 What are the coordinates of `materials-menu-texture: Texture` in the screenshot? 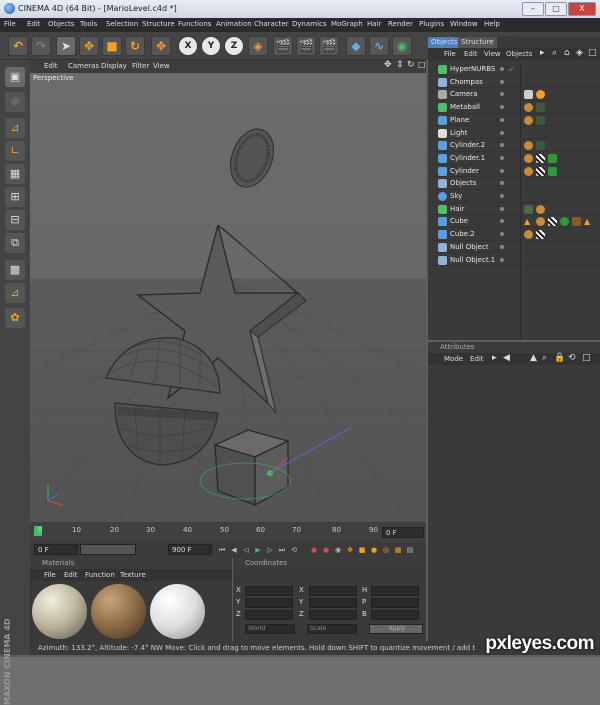 It's located at (133, 575).